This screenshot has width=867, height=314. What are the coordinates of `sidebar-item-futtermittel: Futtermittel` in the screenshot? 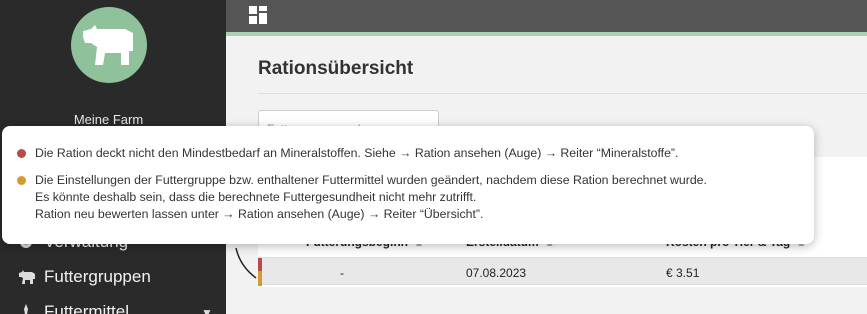 It's located at (73, 308).